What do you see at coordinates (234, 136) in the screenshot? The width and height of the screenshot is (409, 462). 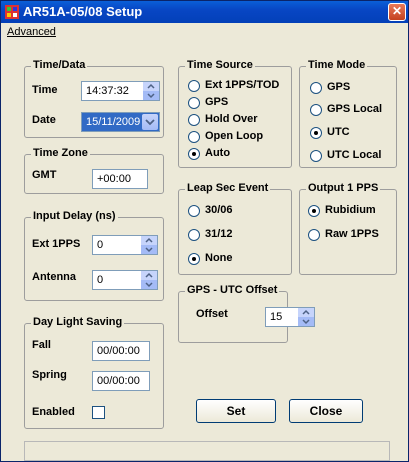 I see `radio-label: Open Loop` at bounding box center [234, 136].